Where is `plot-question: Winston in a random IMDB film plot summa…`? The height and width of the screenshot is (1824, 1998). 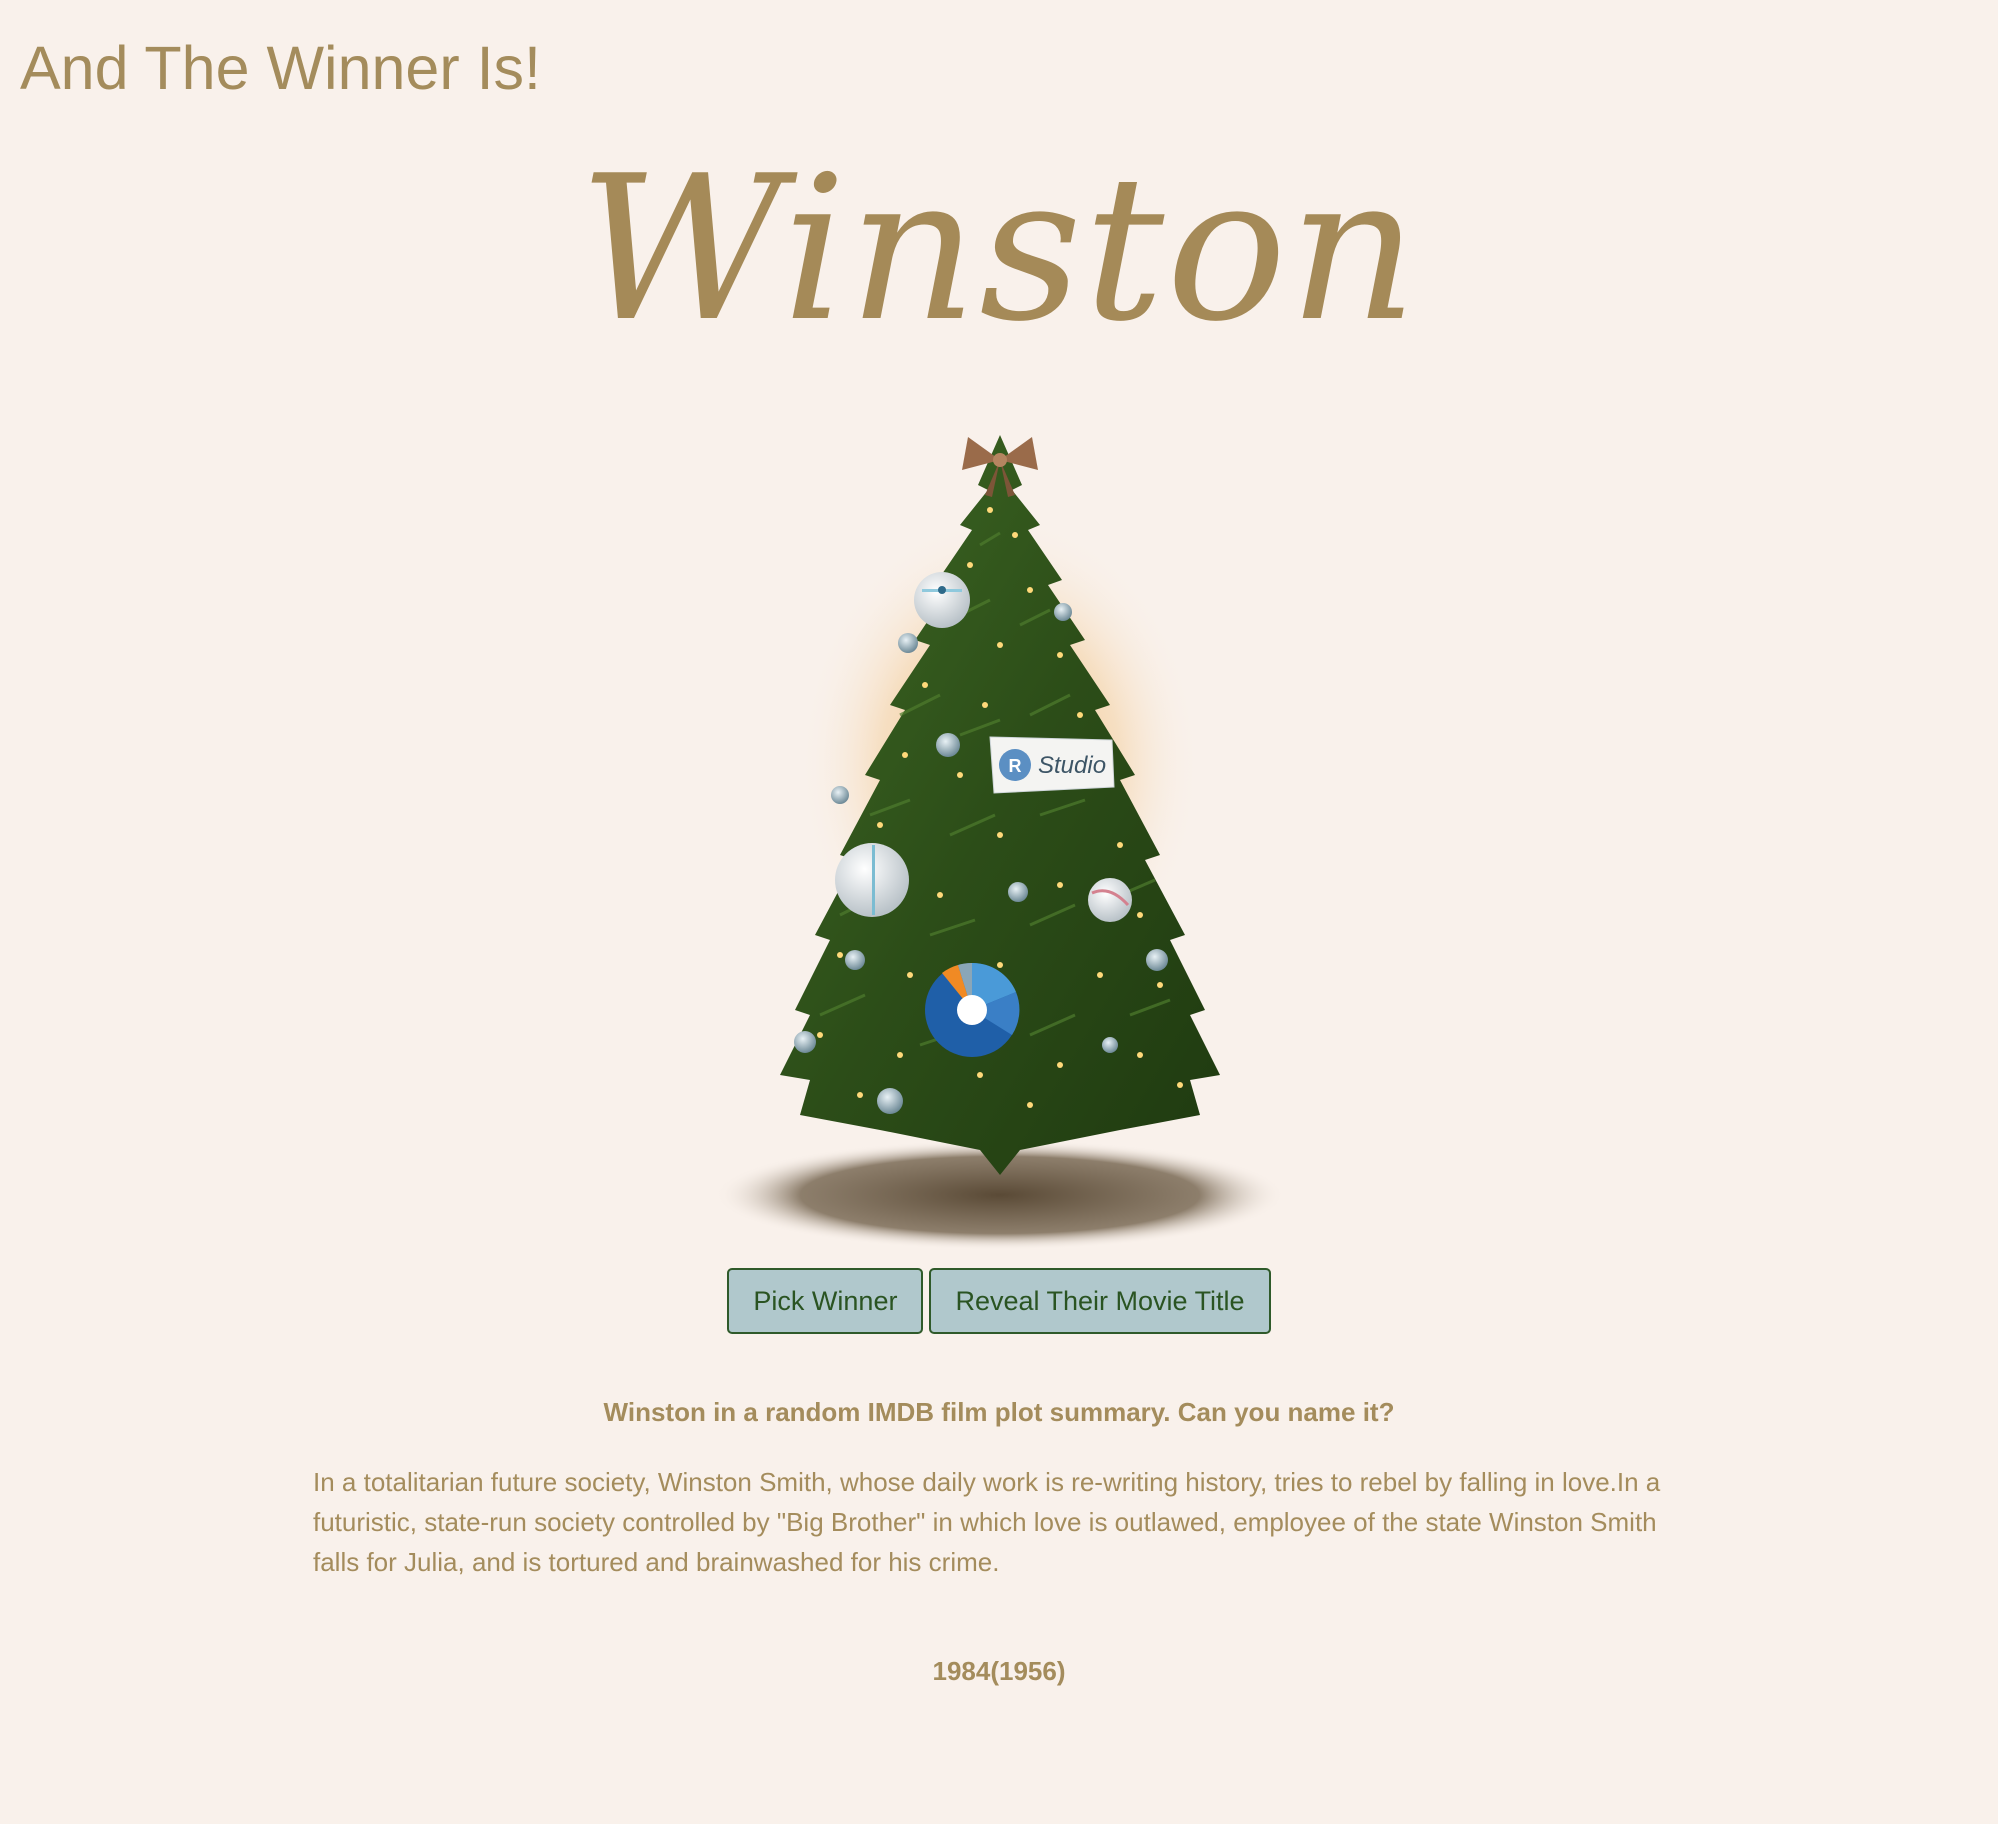
plot-question: Winston in a random IMDB film plot summa… is located at coordinates (999, 1412).